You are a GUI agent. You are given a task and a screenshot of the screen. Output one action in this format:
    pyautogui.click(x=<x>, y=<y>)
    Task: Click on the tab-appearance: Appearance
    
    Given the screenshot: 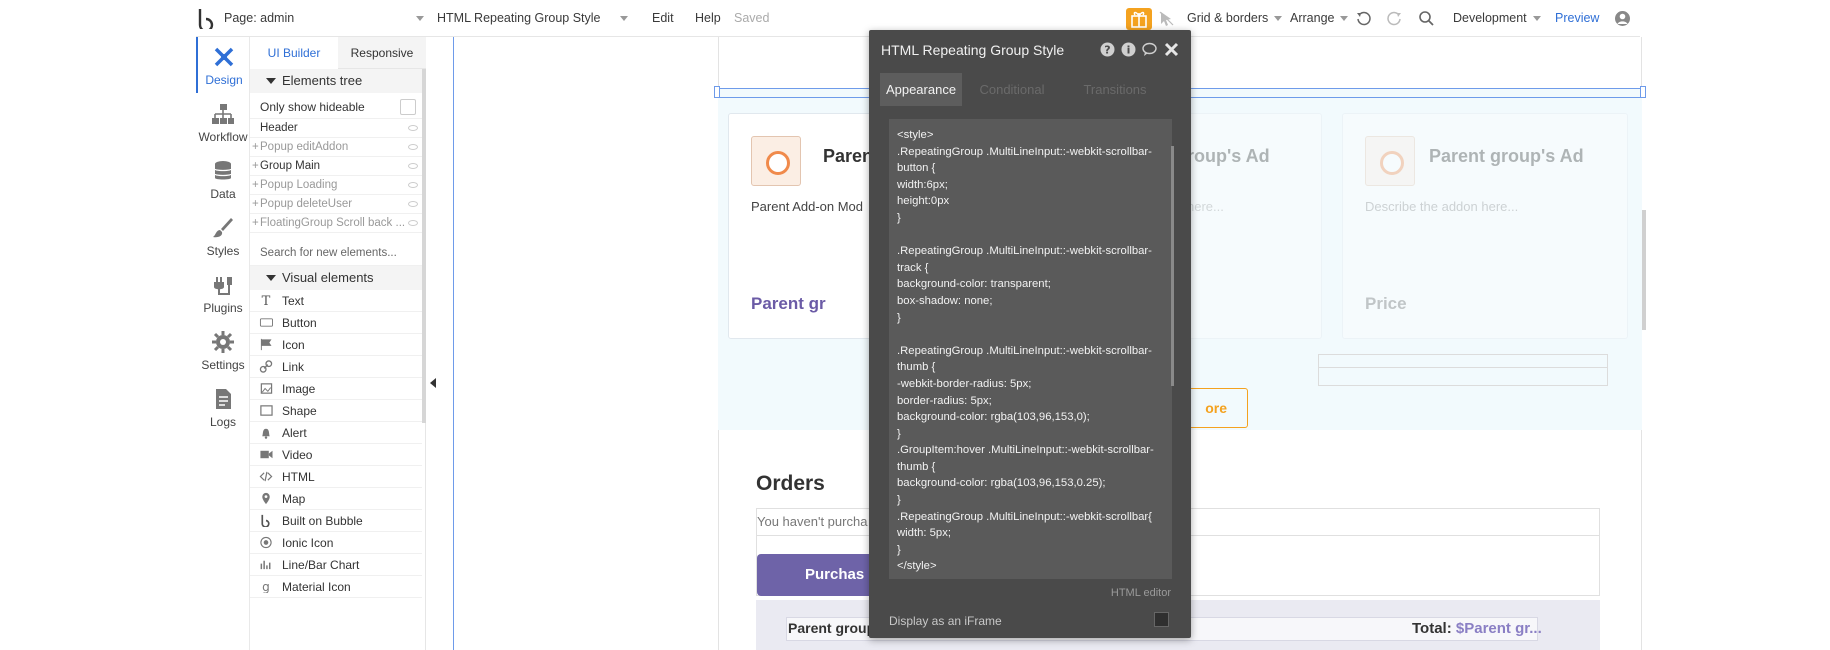 What is the action you would take?
    pyautogui.click(x=921, y=89)
    